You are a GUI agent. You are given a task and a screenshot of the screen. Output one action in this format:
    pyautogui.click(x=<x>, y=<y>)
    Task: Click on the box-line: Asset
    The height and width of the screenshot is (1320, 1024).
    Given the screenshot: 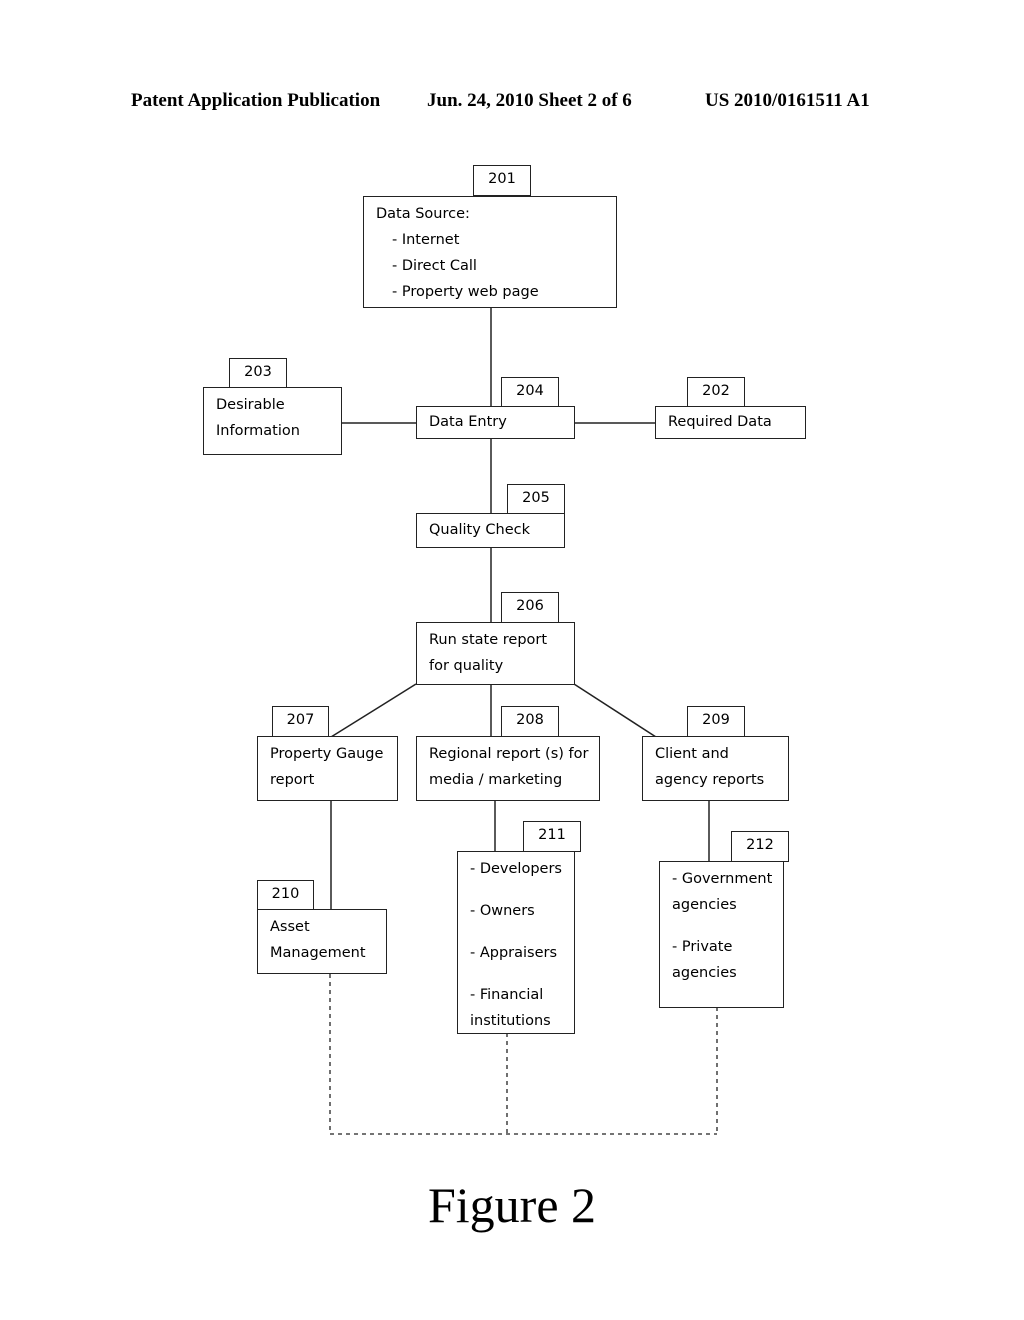 What is the action you would take?
    pyautogui.click(x=290, y=927)
    